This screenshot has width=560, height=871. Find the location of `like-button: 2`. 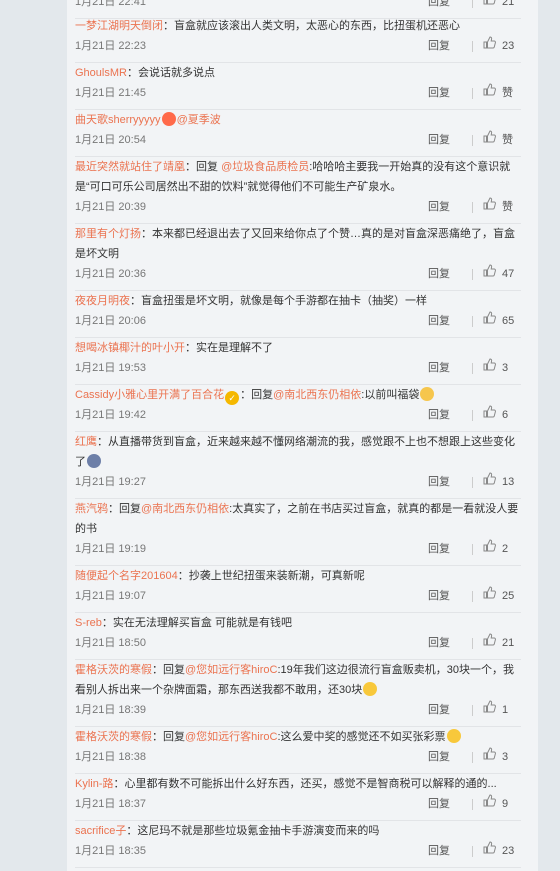

like-button: 2 is located at coordinates (502, 549).